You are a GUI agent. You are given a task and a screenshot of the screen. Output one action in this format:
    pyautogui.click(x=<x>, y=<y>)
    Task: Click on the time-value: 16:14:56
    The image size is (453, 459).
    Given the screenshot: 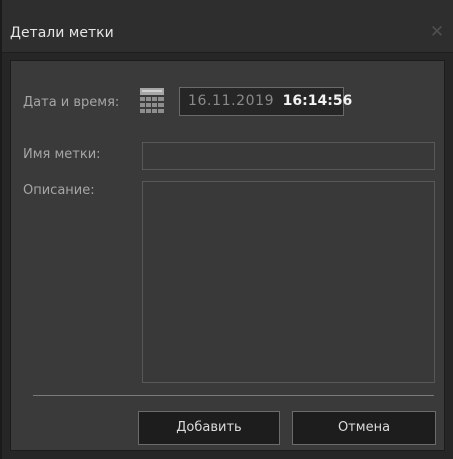 What is the action you would take?
    pyautogui.click(x=318, y=101)
    